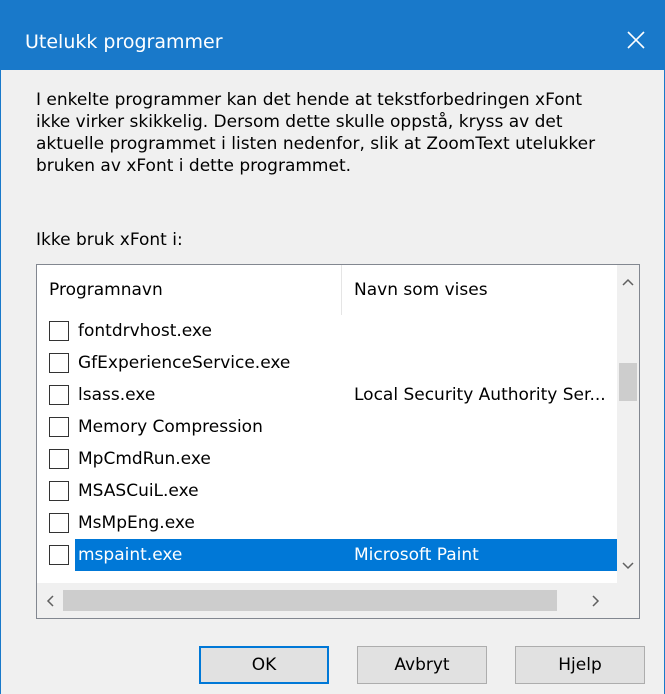 The image size is (665, 694). Describe the element at coordinates (189, 290) in the screenshot. I see `column-header-program-name: Programnavn` at that location.